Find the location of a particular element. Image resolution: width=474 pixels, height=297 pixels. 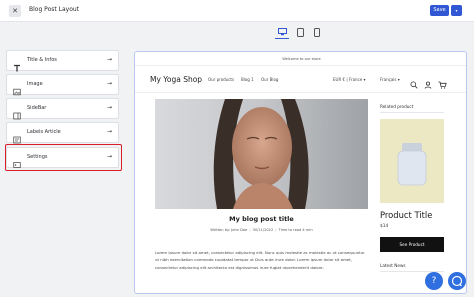

menu-item-label: SideBar is located at coordinates (37, 108).